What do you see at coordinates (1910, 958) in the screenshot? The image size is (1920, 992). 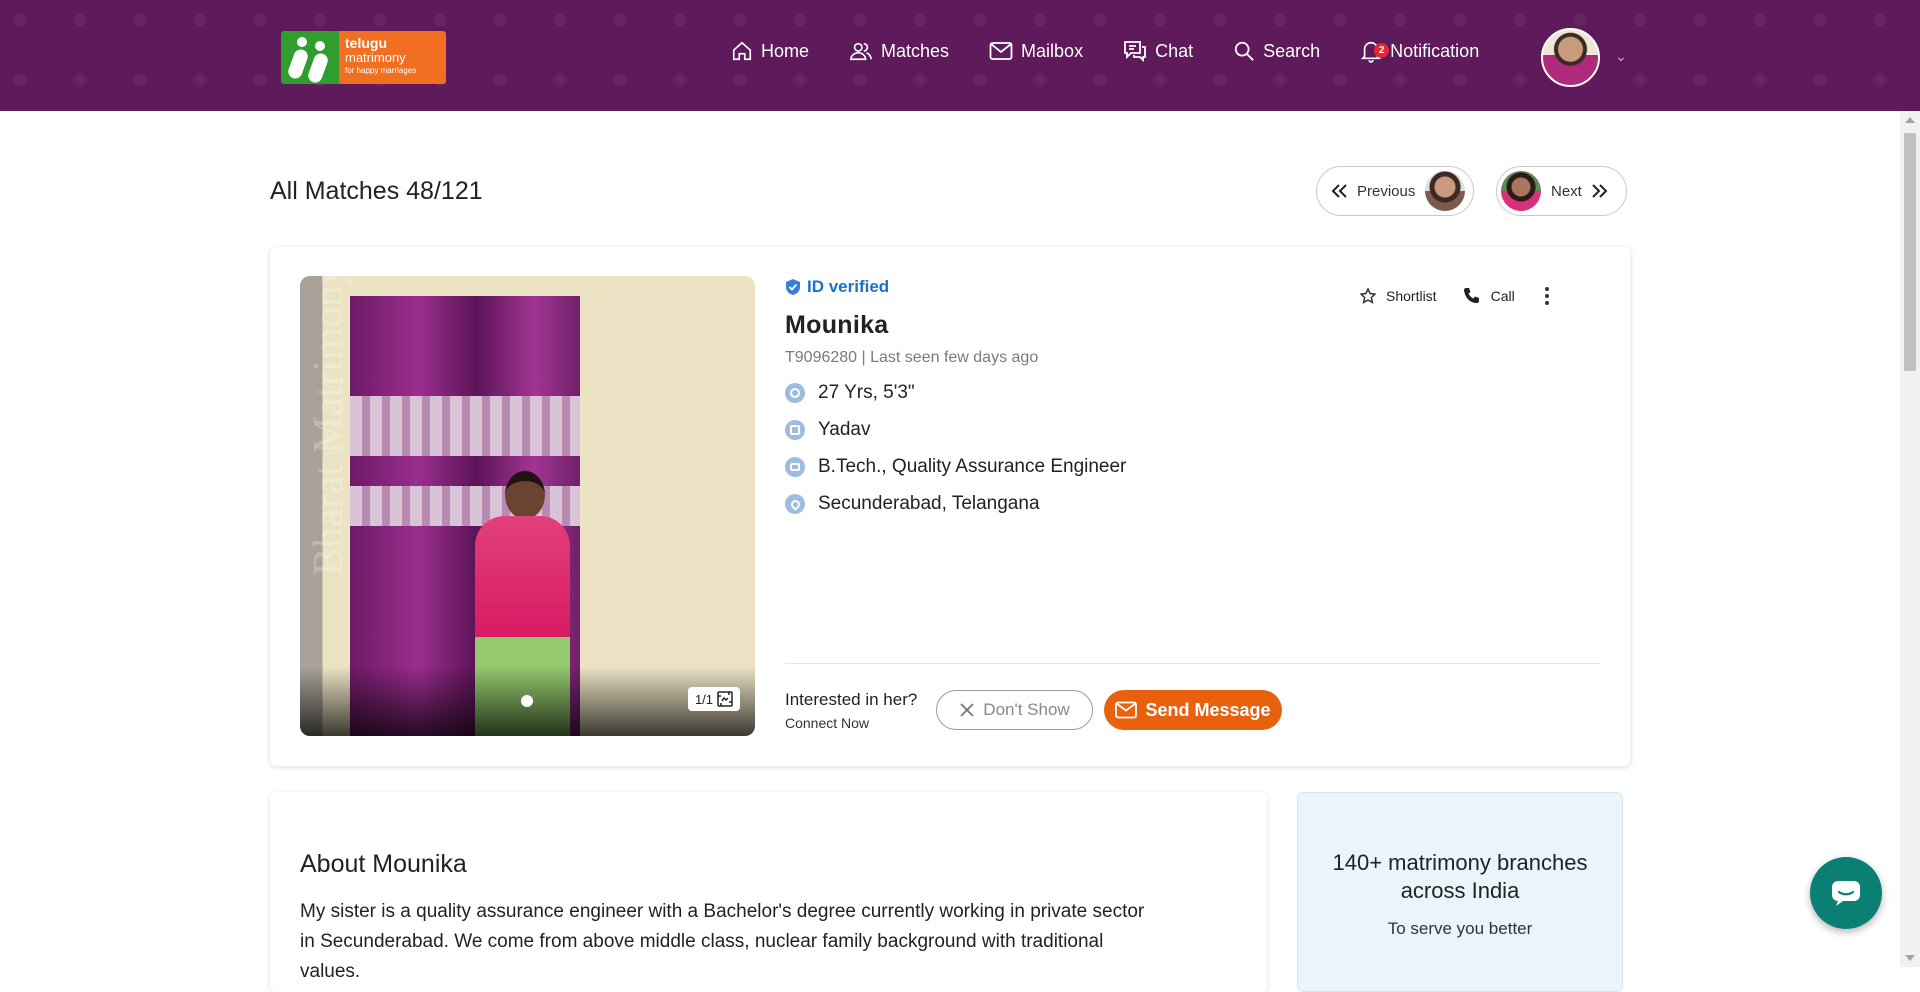 I see `scroll-down-icon` at bounding box center [1910, 958].